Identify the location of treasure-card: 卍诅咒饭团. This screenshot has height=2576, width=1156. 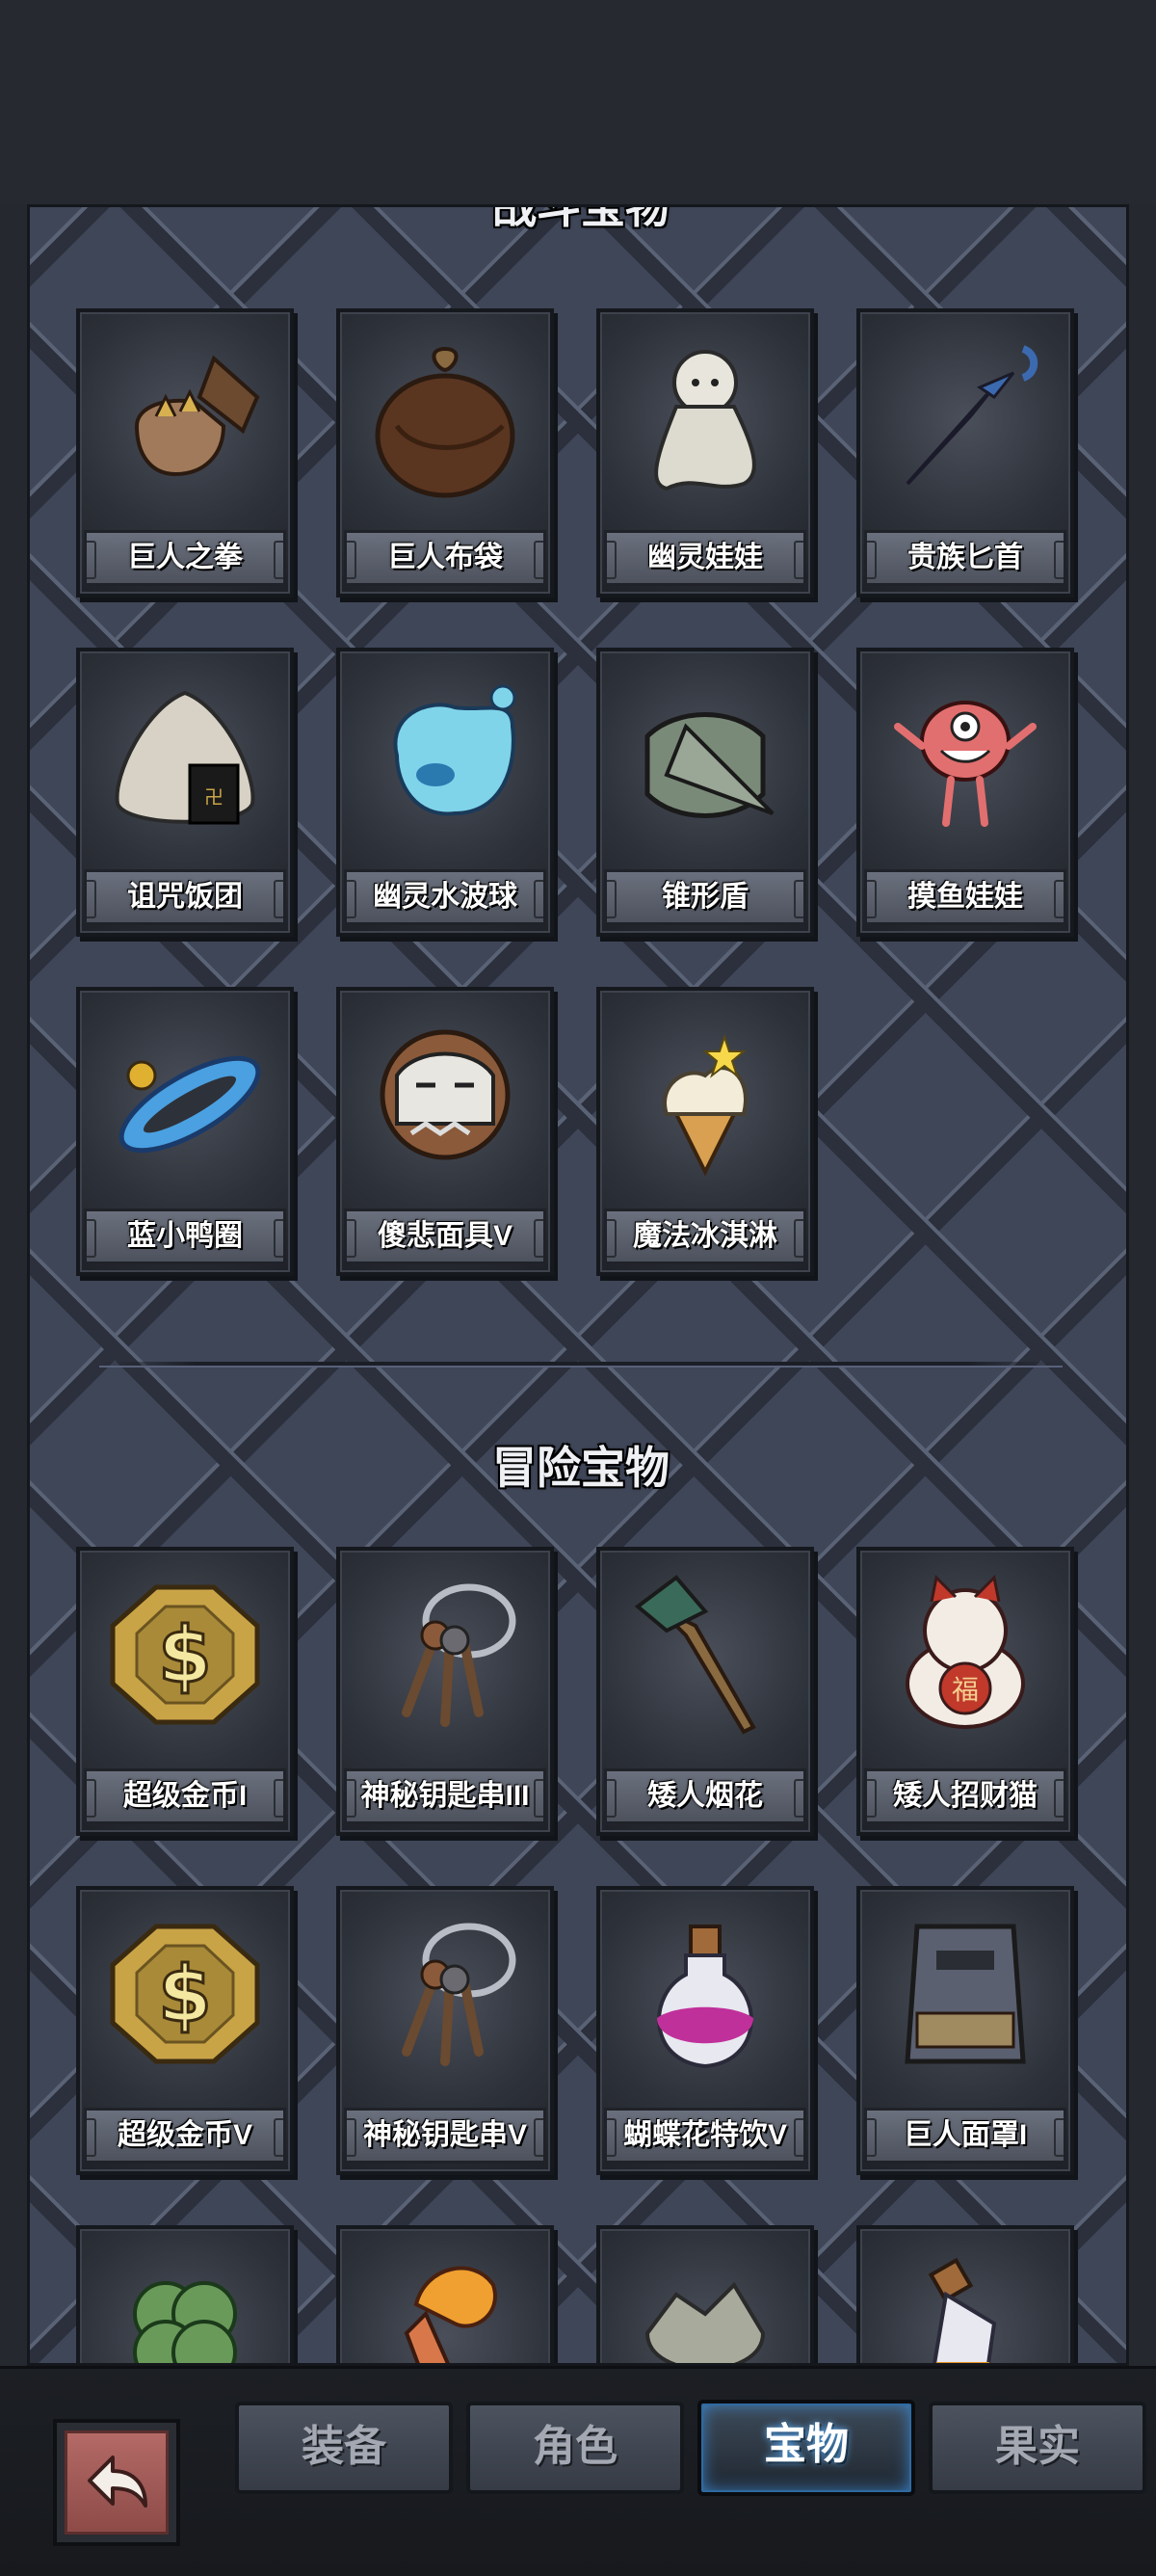
(185, 792).